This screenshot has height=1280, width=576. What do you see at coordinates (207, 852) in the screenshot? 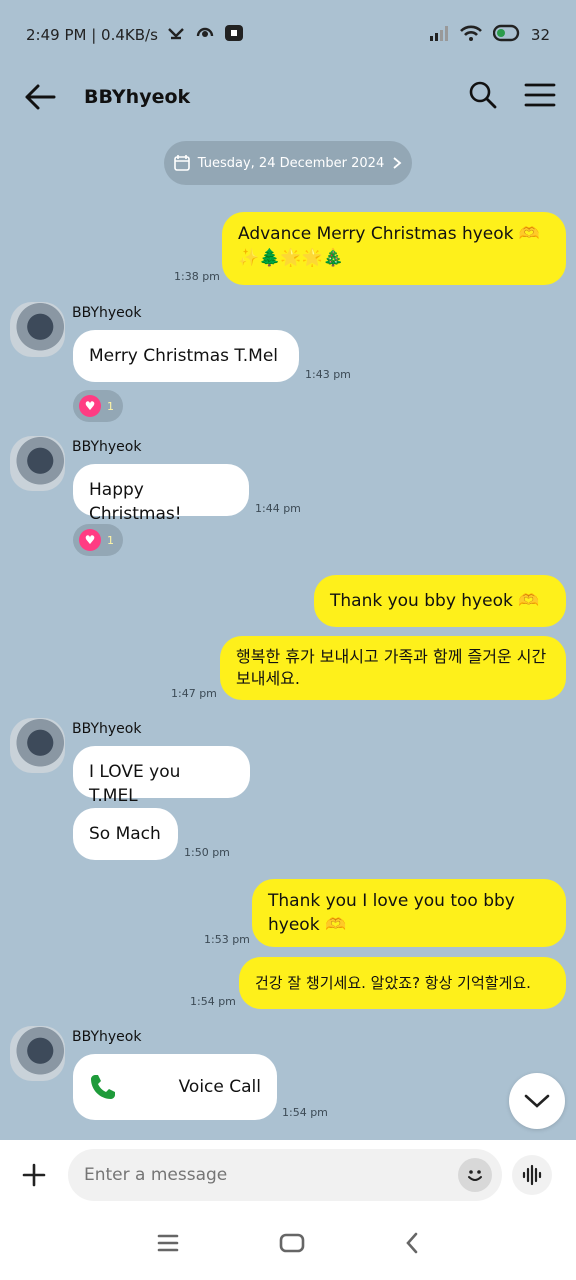
I see `message-time: 1:50 pm` at bounding box center [207, 852].